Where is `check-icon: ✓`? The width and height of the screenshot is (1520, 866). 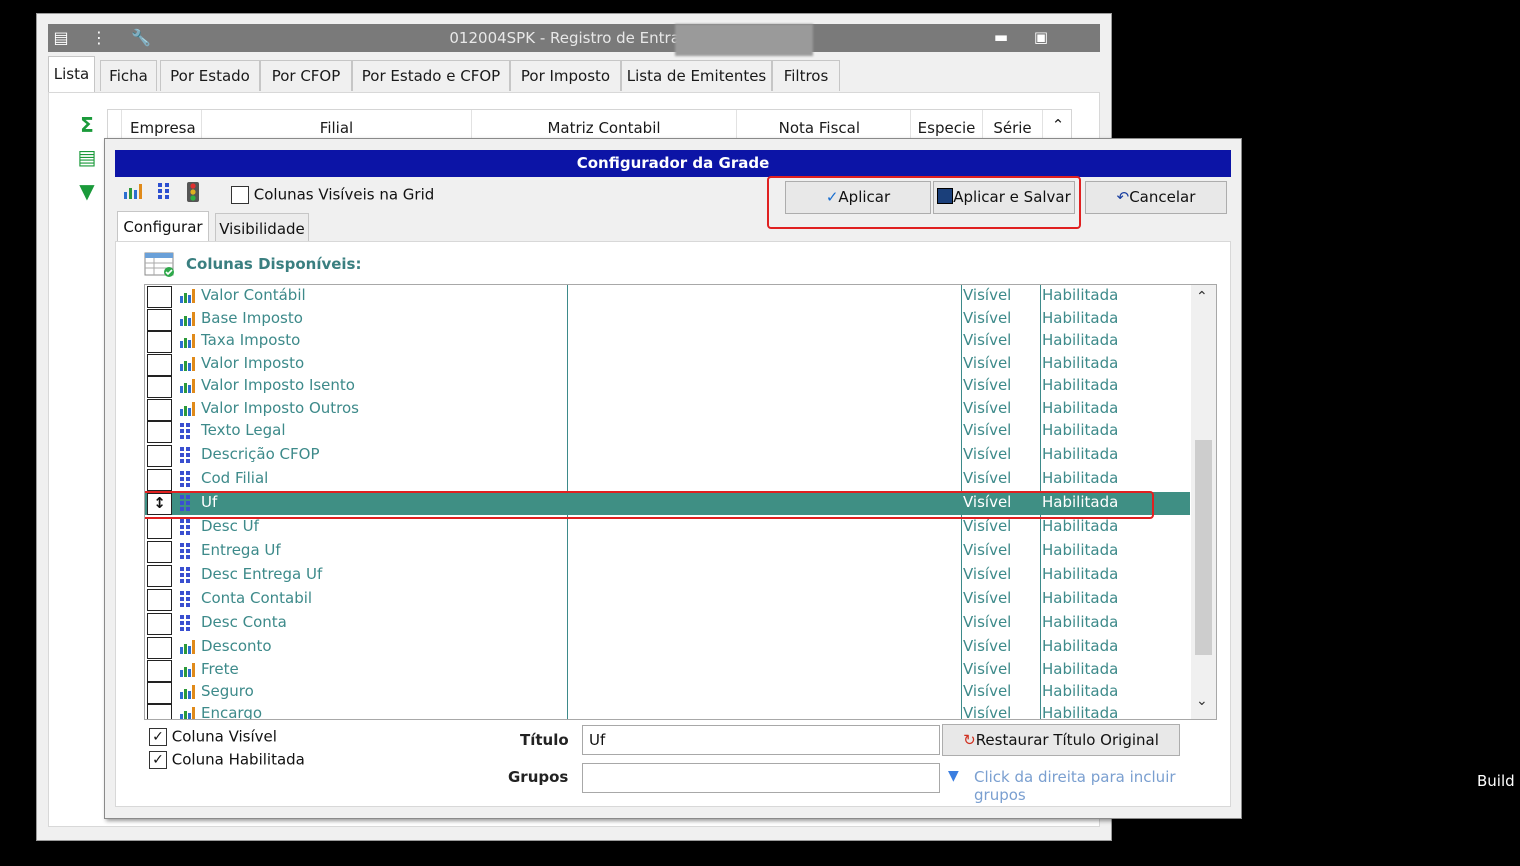
check-icon: ✓ is located at coordinates (832, 197).